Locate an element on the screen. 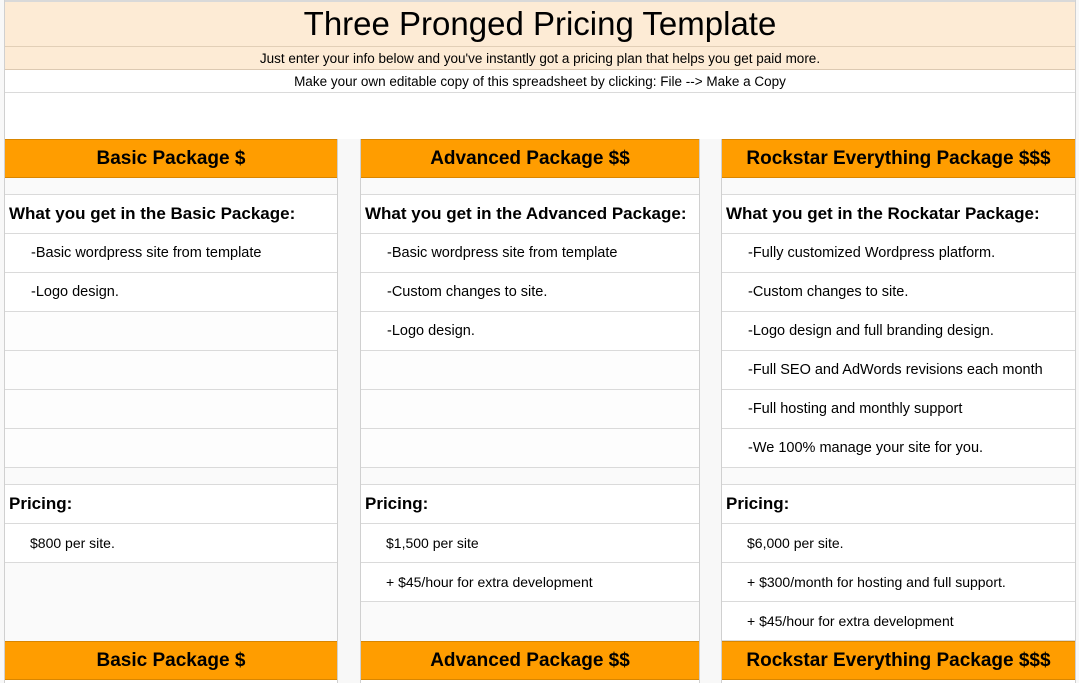  empty-rows is located at coordinates (540, 116).